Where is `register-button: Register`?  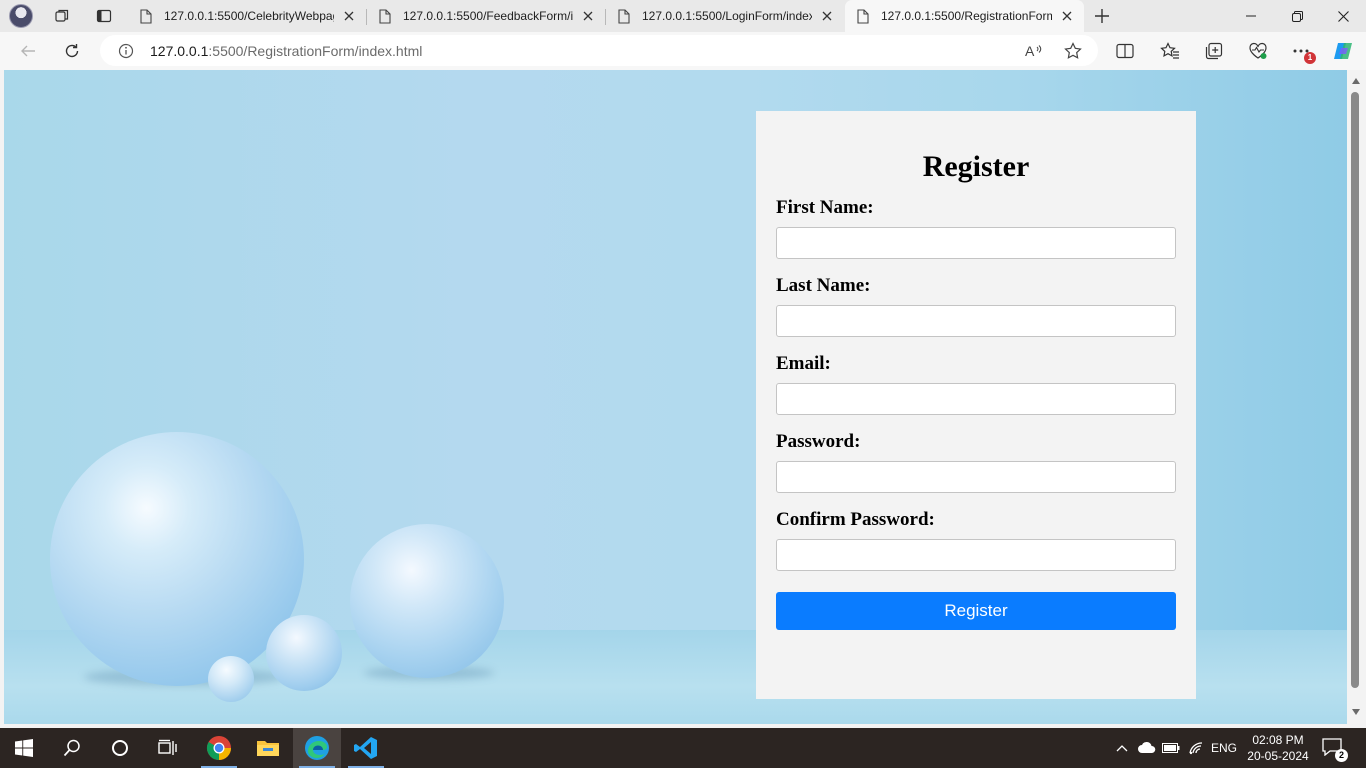 register-button: Register is located at coordinates (976, 611).